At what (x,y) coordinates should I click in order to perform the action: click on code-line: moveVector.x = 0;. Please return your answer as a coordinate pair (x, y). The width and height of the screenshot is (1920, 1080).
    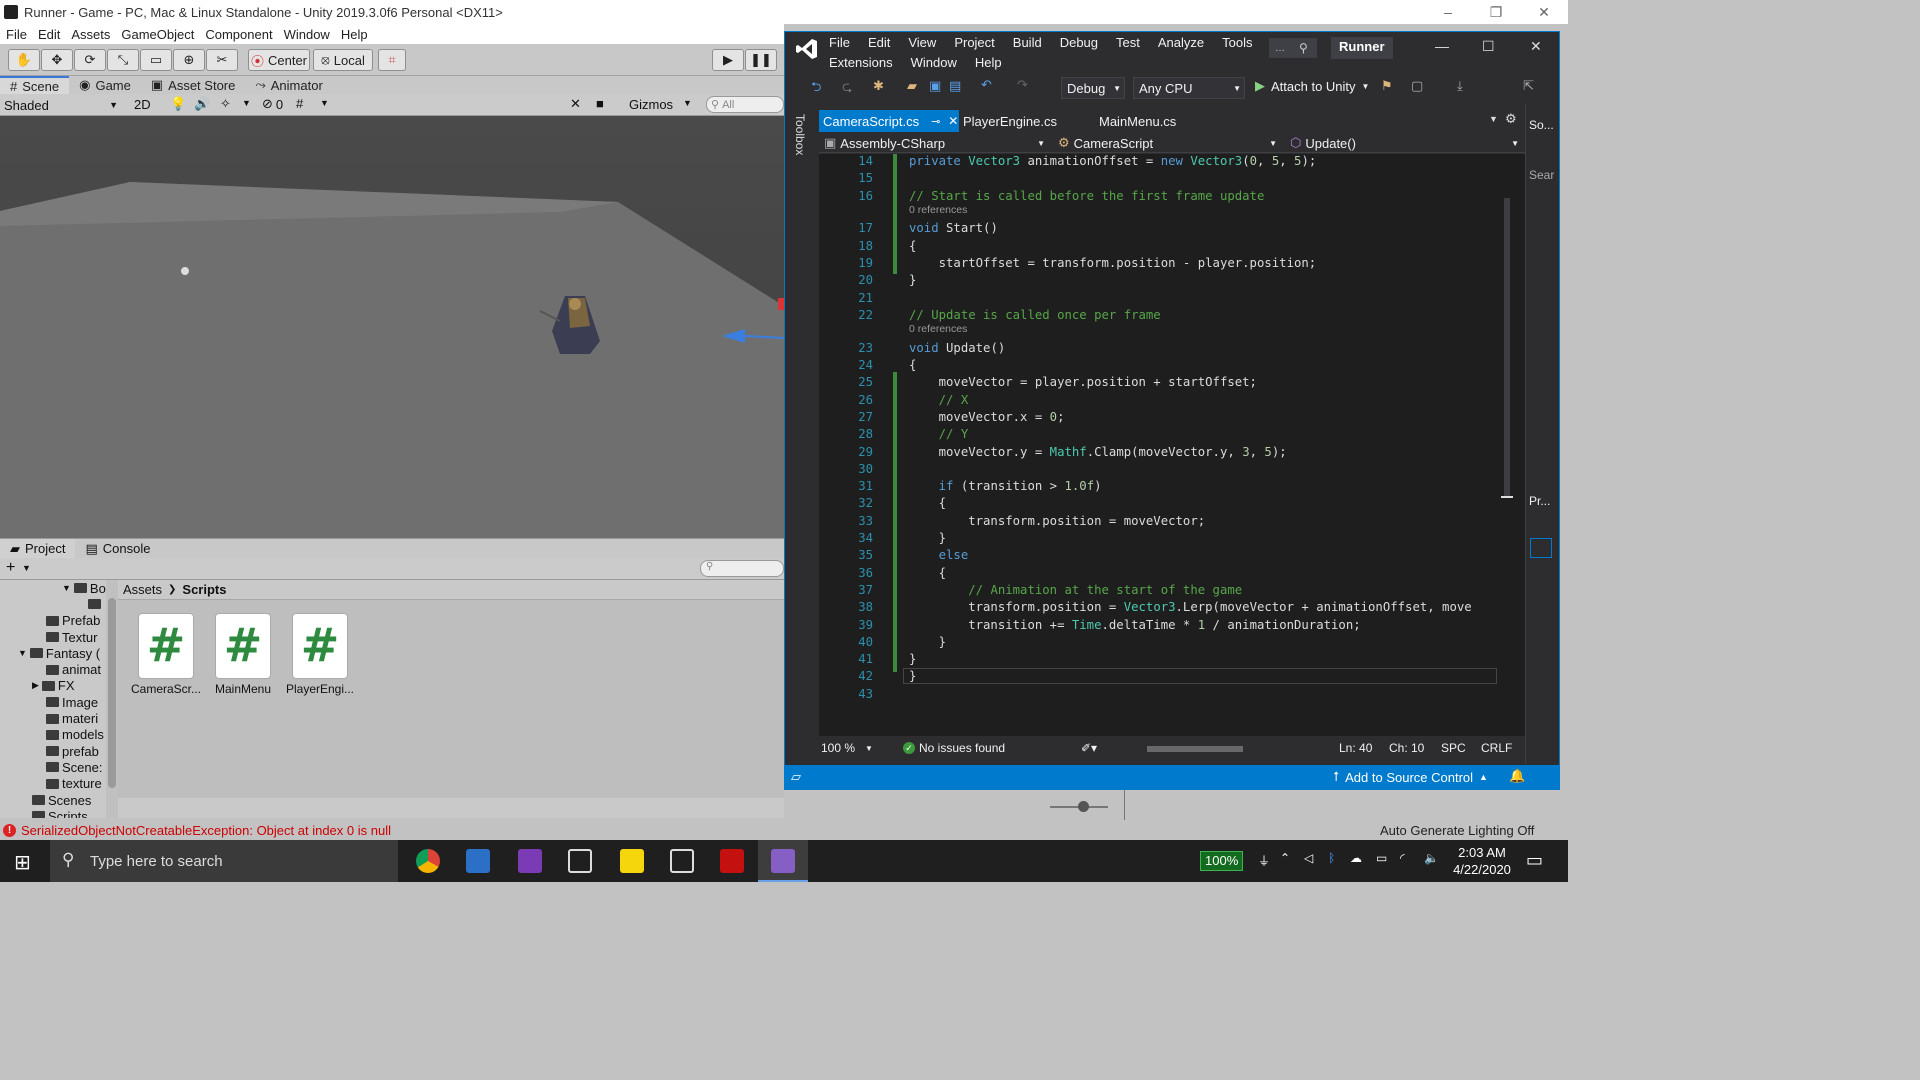
    Looking at the image, I should click on (987, 417).